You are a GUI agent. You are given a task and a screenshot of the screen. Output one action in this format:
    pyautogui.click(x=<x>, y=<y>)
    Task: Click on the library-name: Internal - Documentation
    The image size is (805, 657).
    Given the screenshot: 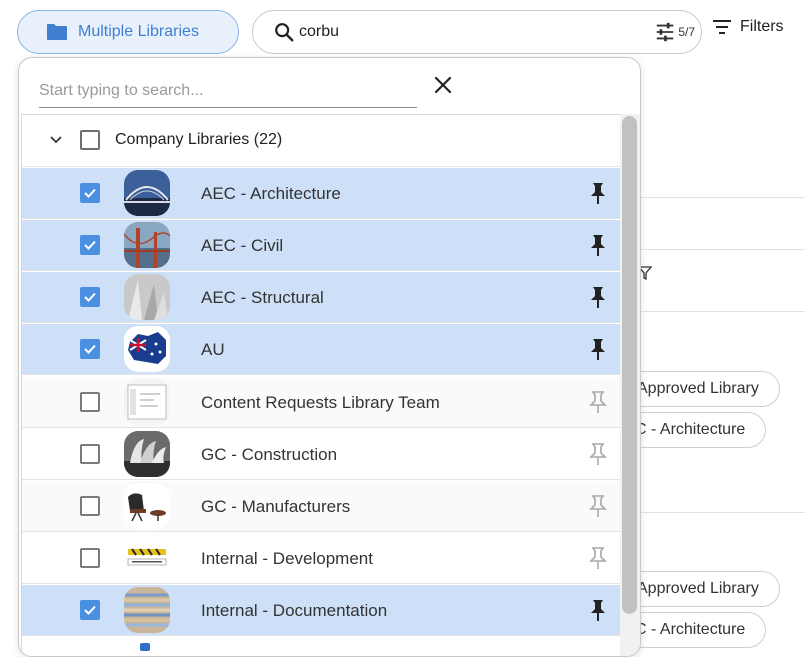 What is the action you would take?
    pyautogui.click(x=294, y=610)
    